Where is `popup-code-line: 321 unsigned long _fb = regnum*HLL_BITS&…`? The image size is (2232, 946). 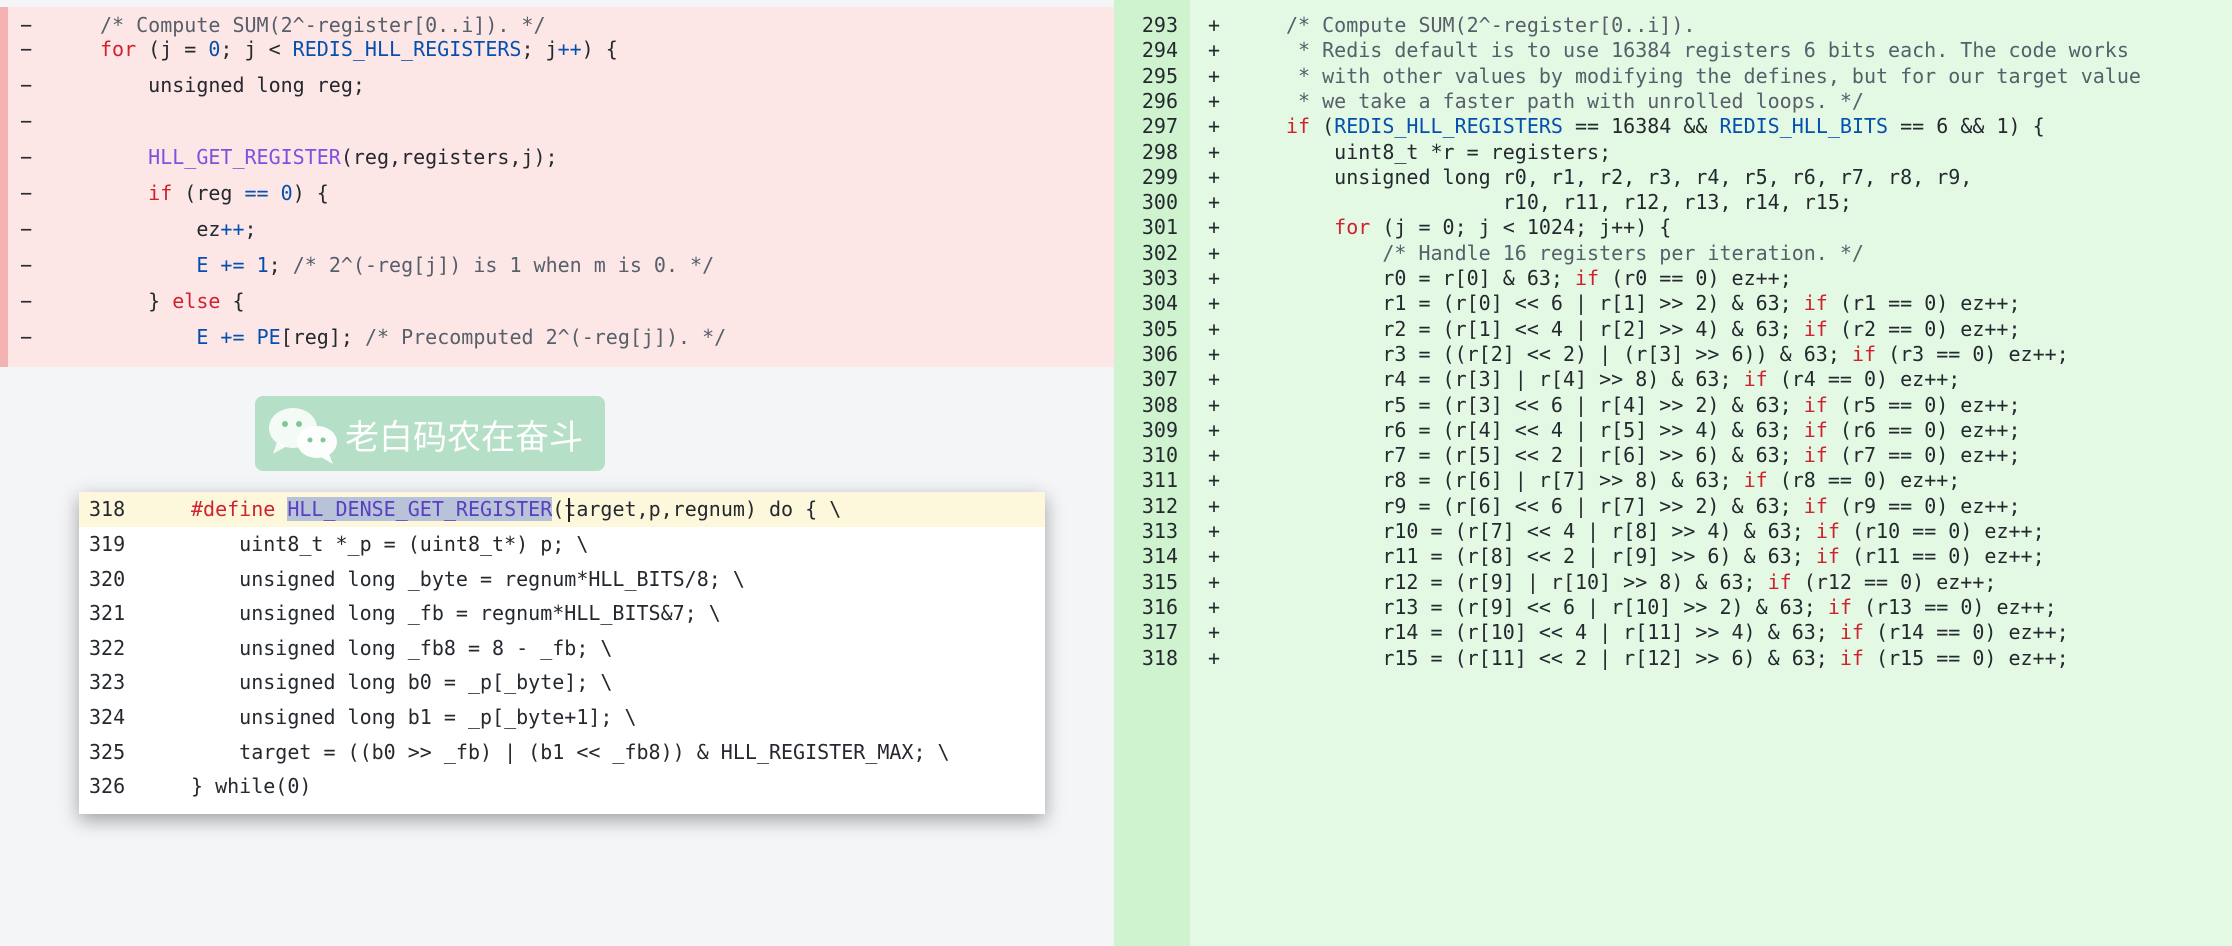 popup-code-line: 321 unsigned long _fb = regnum*HLL_BITS&… is located at coordinates (562, 613).